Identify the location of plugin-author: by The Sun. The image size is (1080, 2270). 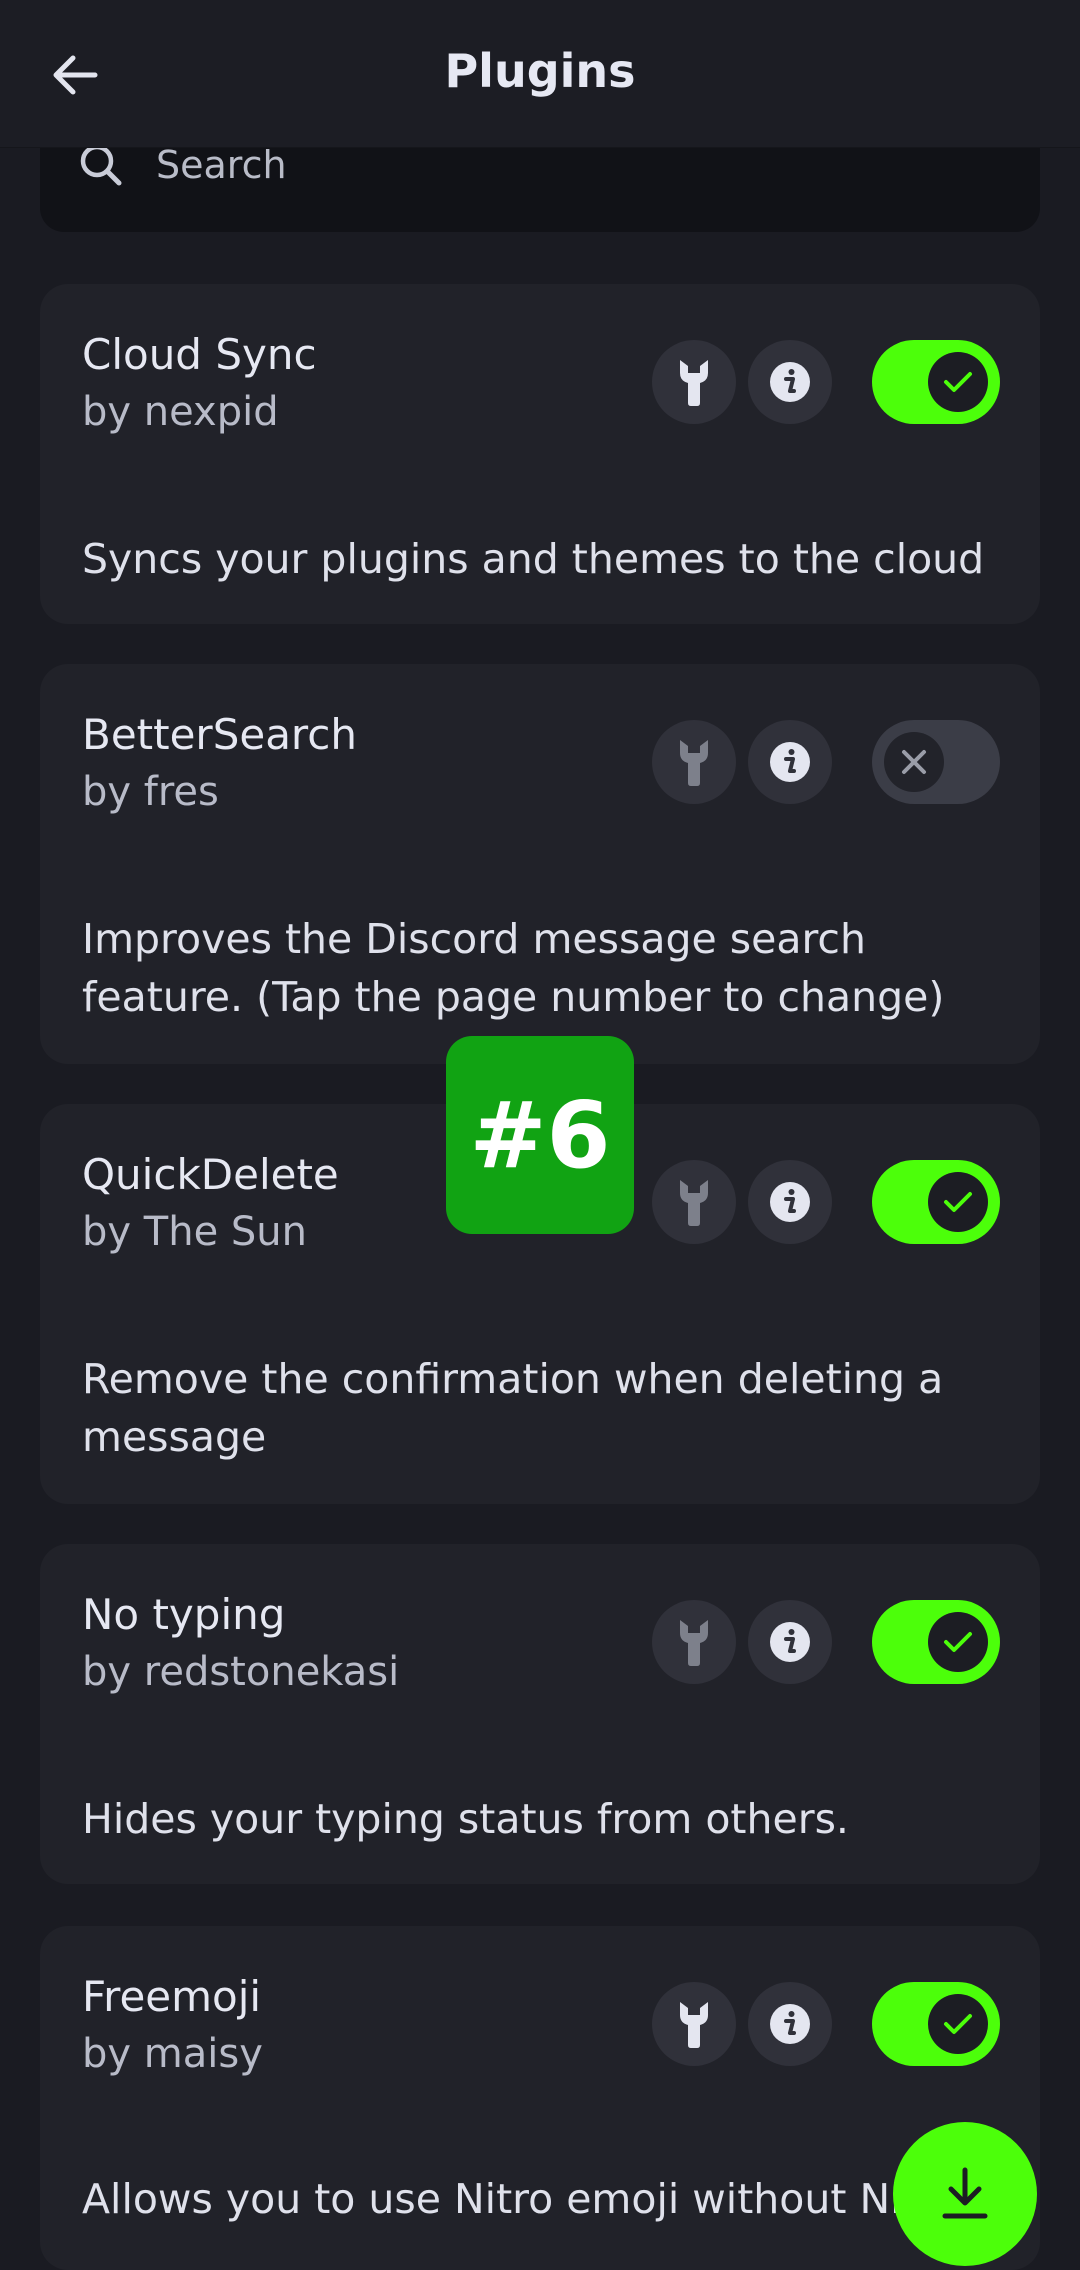
(194, 1232).